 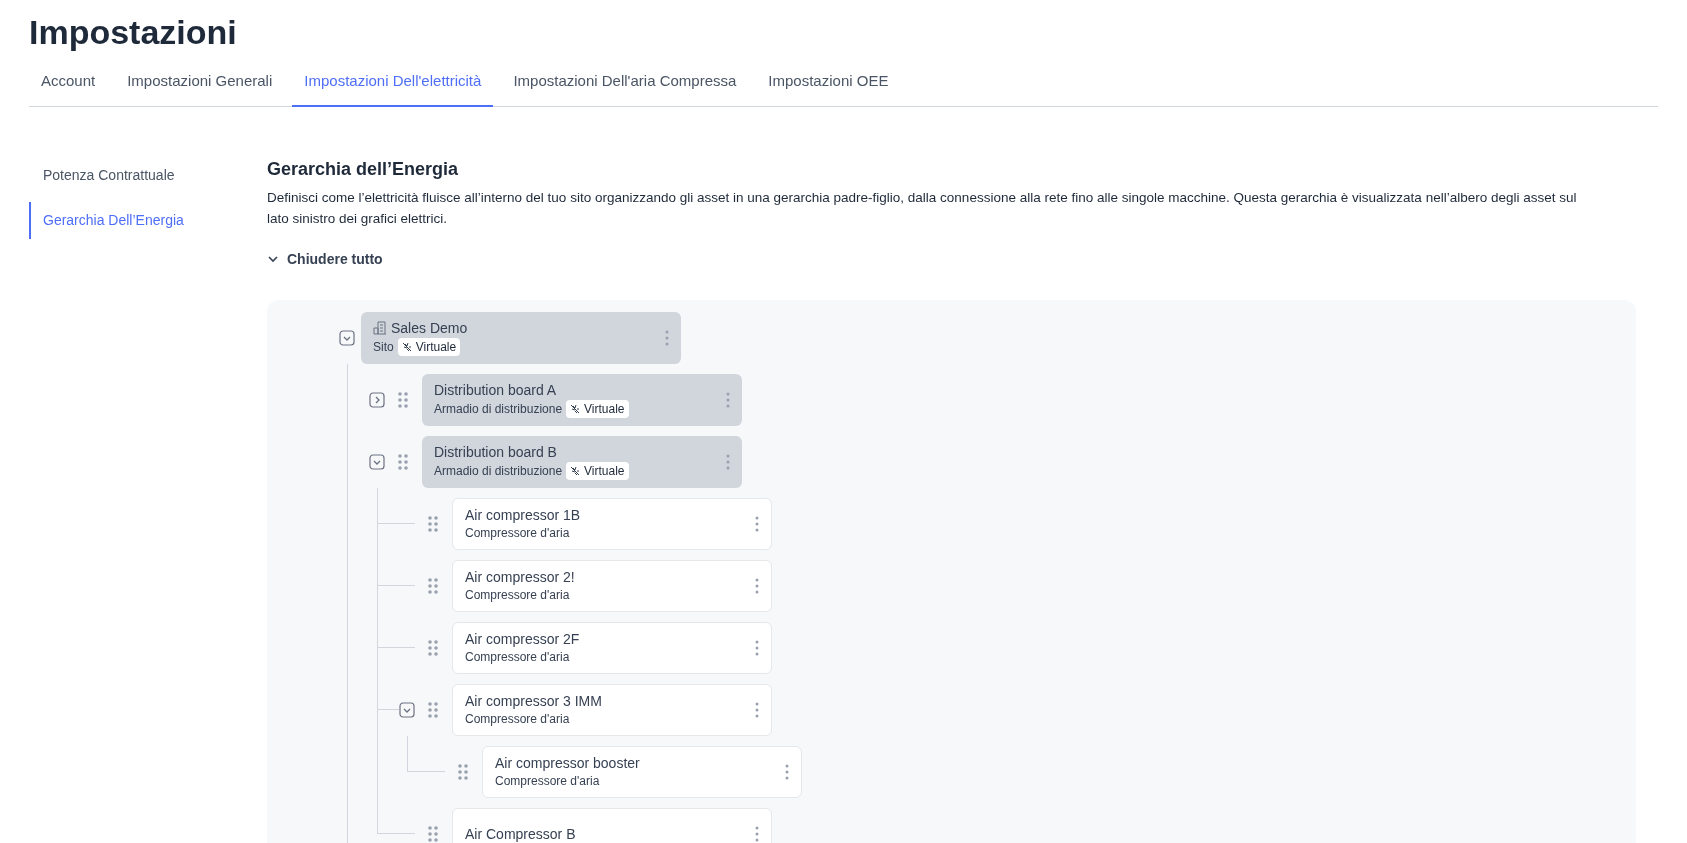 What do you see at coordinates (520, 577) in the screenshot?
I see `asset-title: Air compressor 2!` at bounding box center [520, 577].